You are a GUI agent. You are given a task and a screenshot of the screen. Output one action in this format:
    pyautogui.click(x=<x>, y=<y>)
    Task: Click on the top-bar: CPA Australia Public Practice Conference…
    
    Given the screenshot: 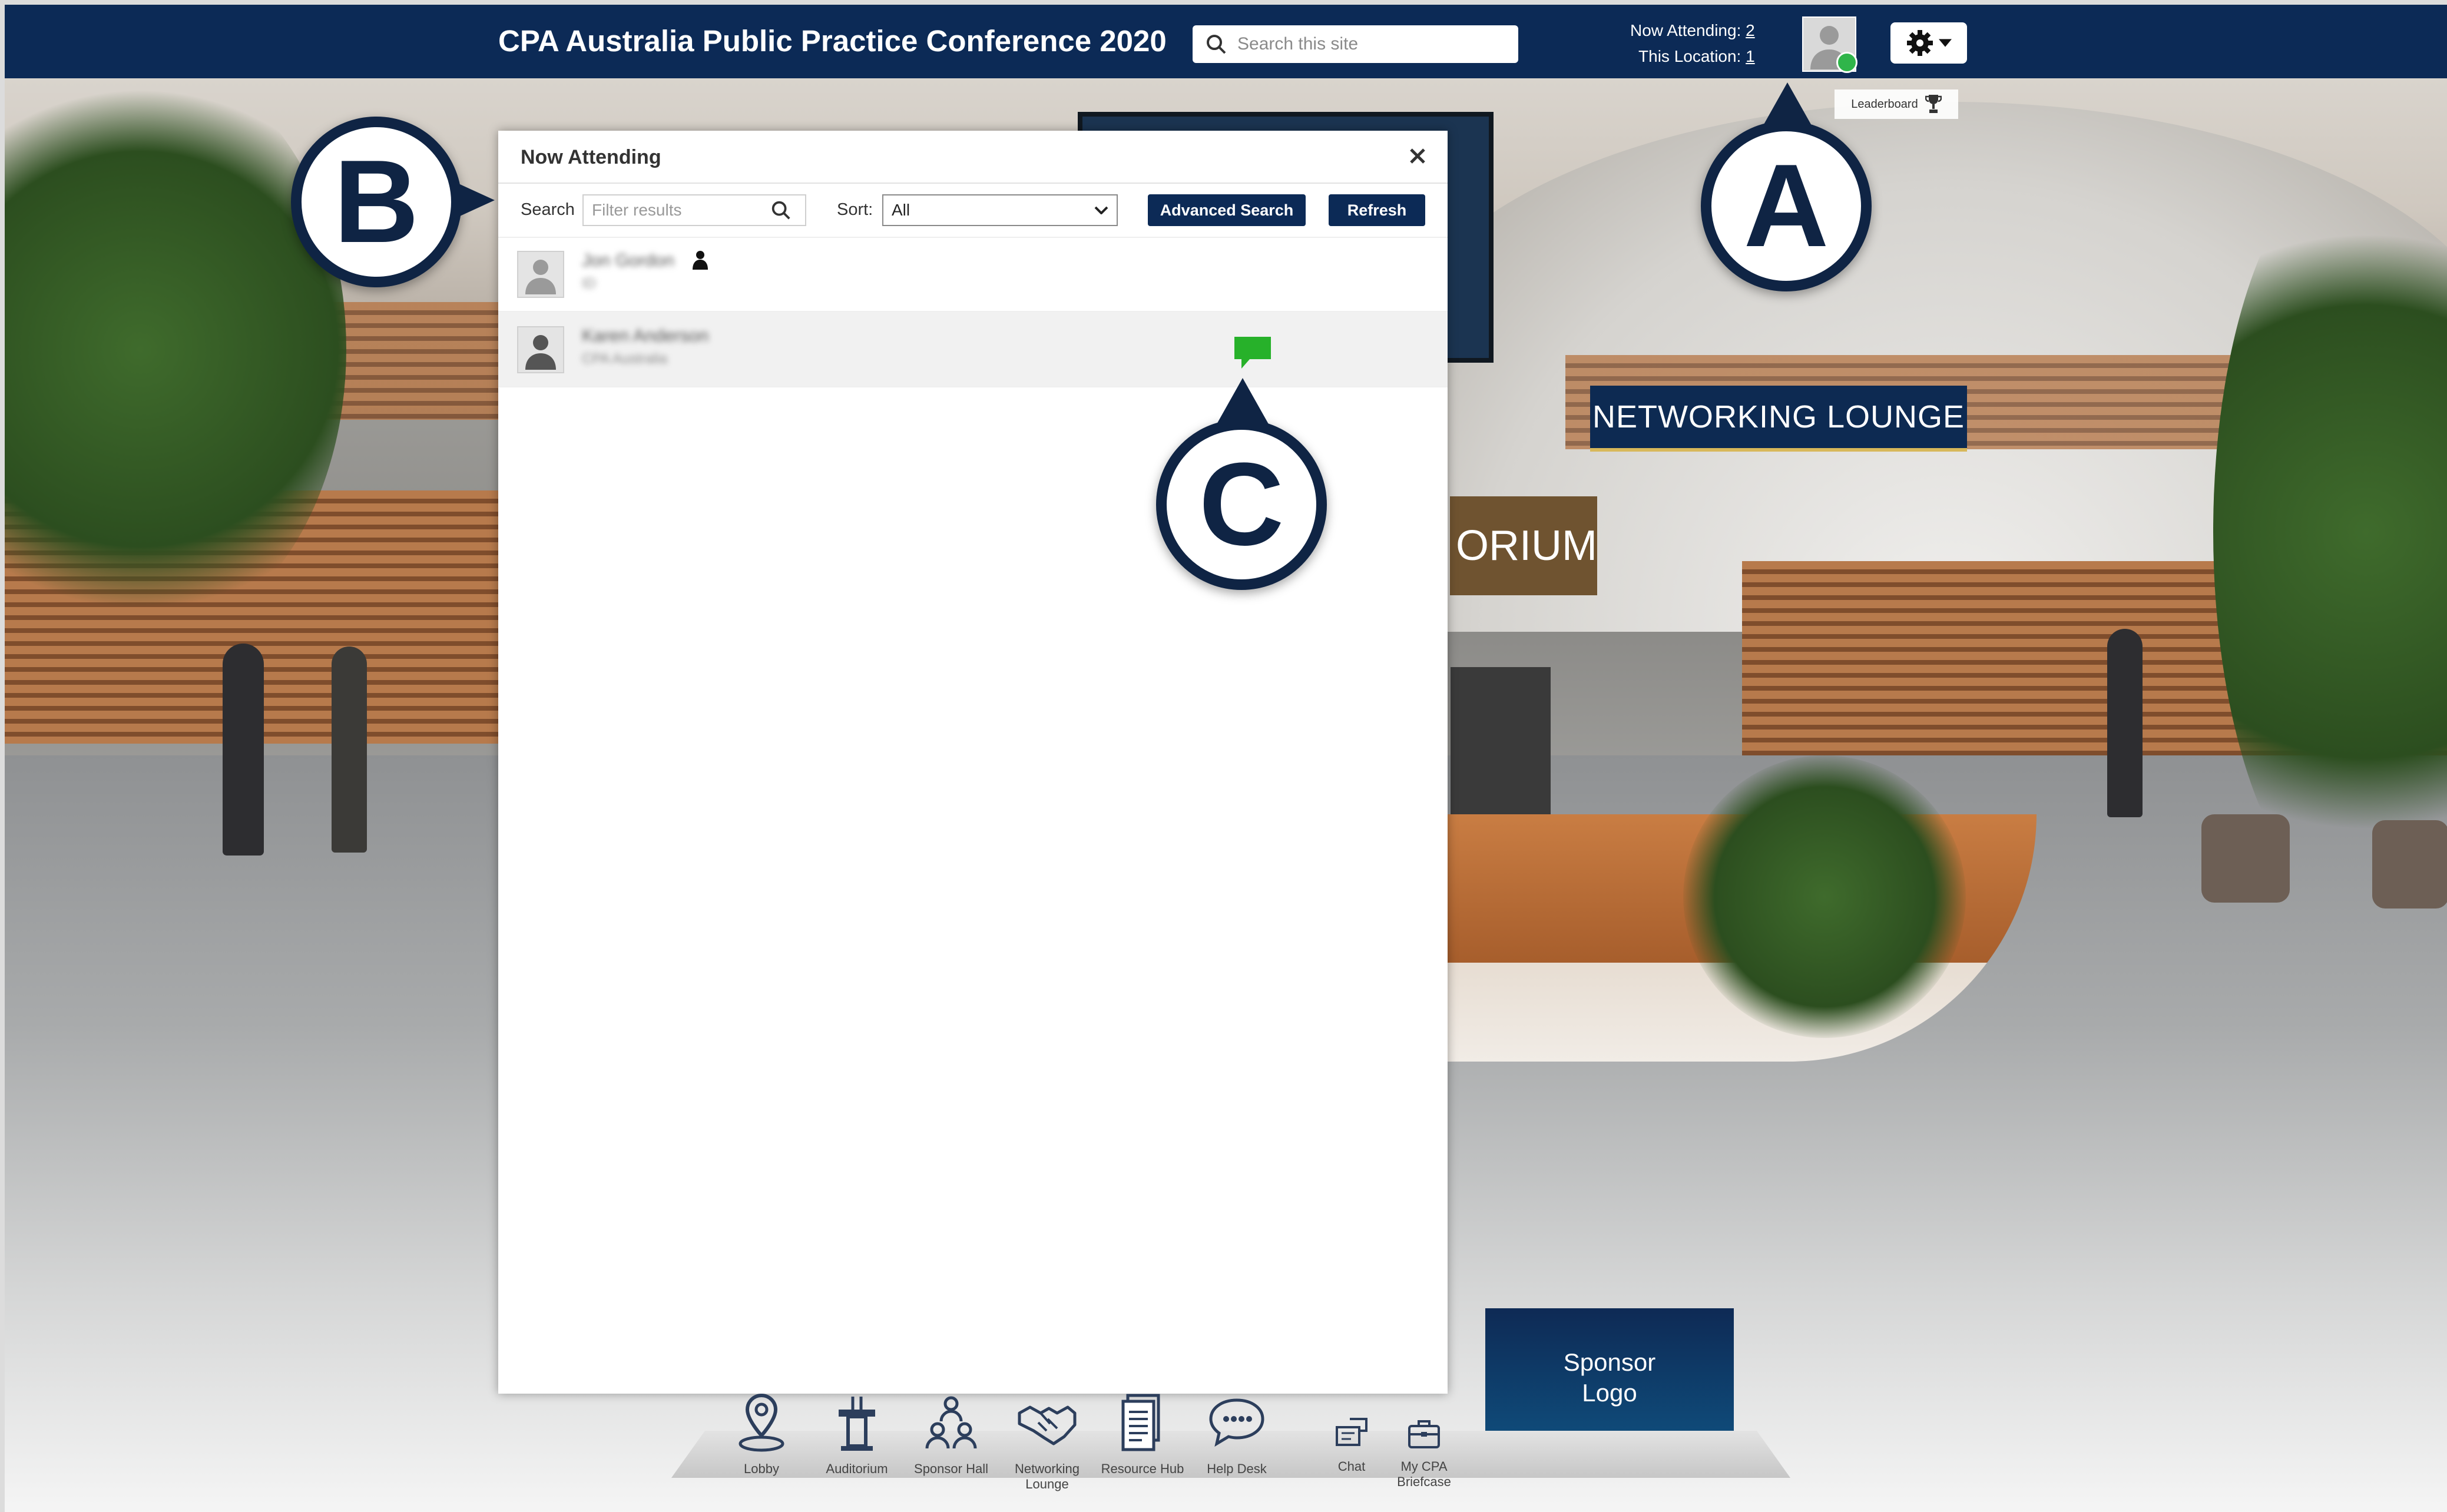 What is the action you would take?
    pyautogui.click(x=1226, y=41)
    